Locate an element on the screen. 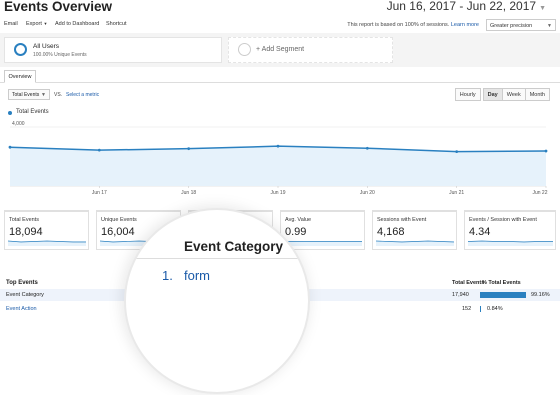  x-tick-label: Jun 19 is located at coordinates (277, 193).